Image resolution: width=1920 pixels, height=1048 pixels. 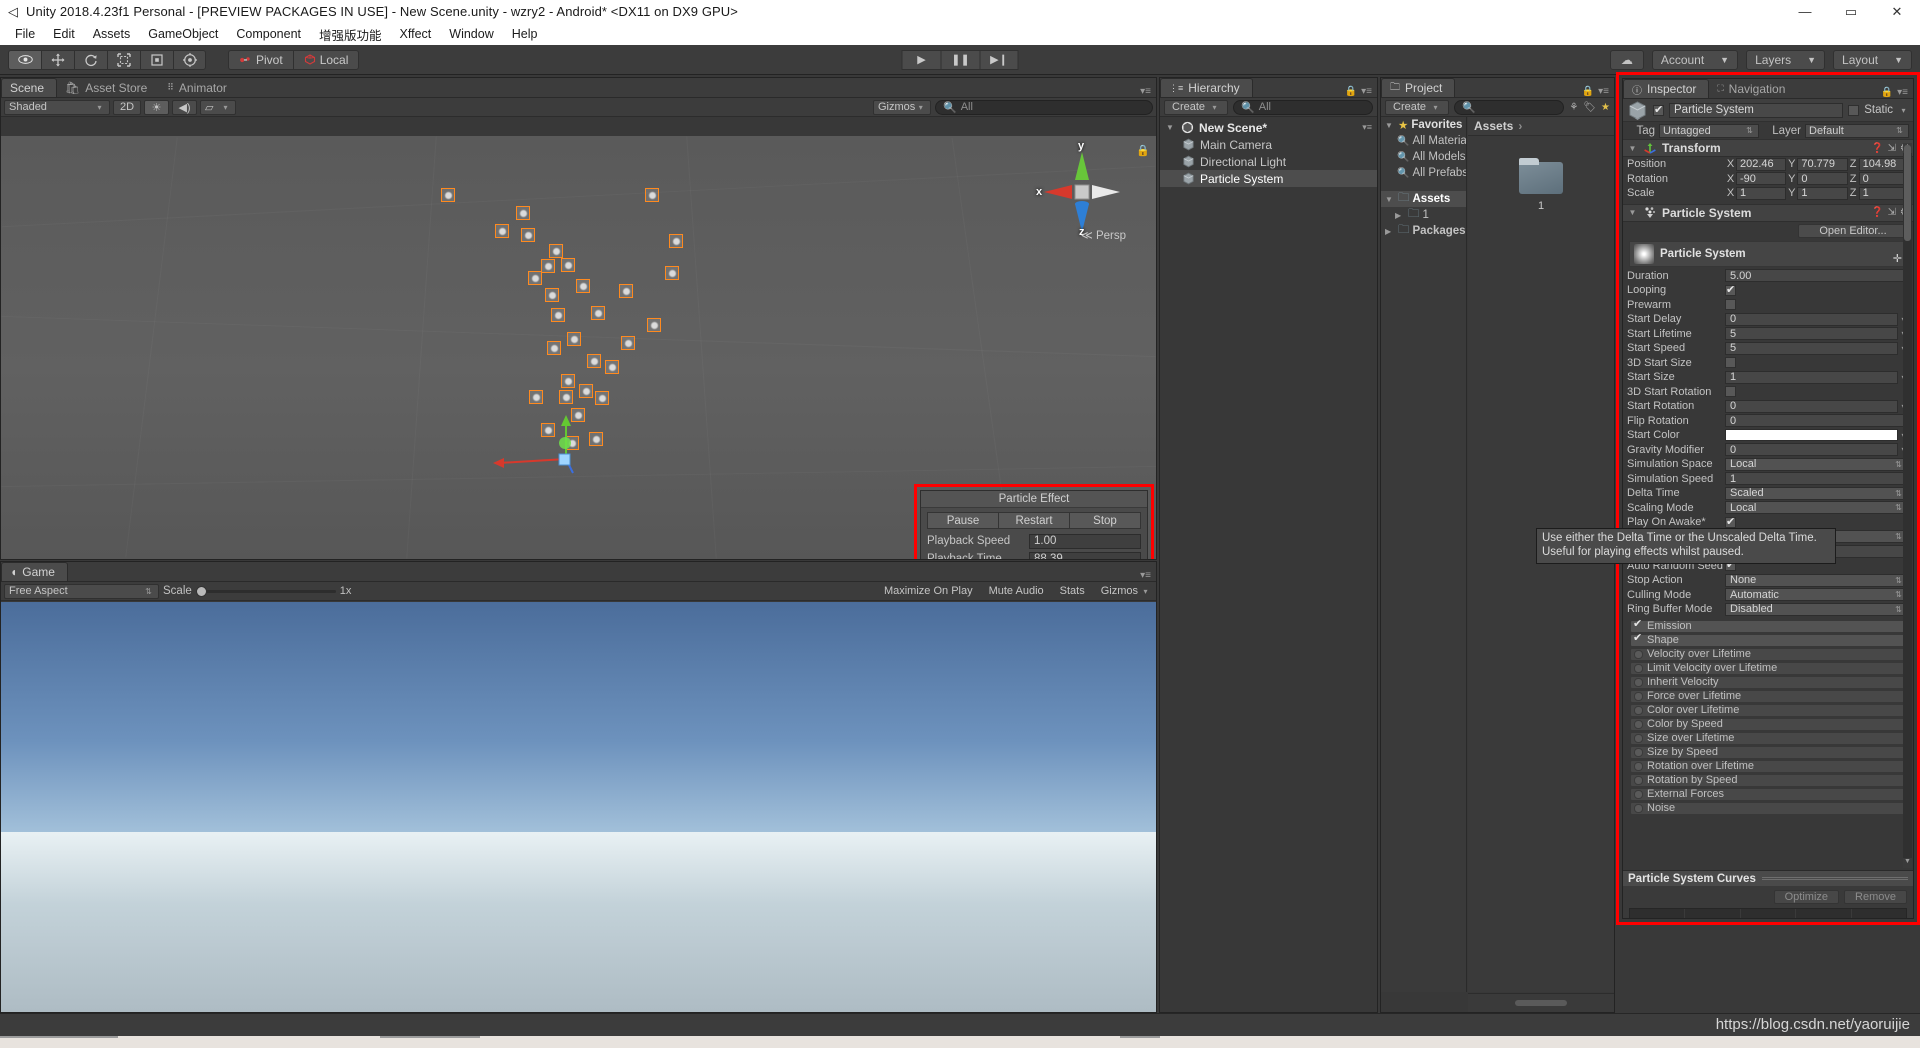 What do you see at coordinates (1769, 738) in the screenshot?
I see `module-size-over-lifetime: Size over Lifetime` at bounding box center [1769, 738].